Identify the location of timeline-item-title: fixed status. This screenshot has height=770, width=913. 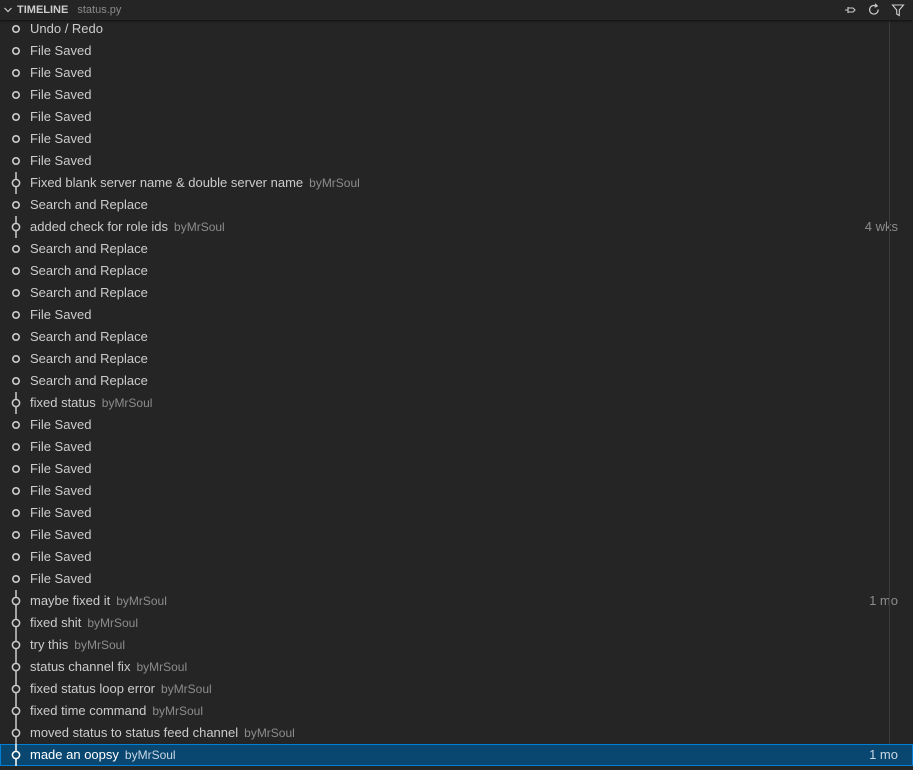
(63, 402).